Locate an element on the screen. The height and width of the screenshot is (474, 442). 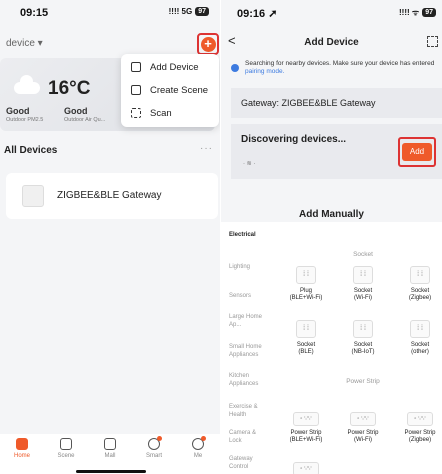
me-icon is located at coordinates (199, 443).